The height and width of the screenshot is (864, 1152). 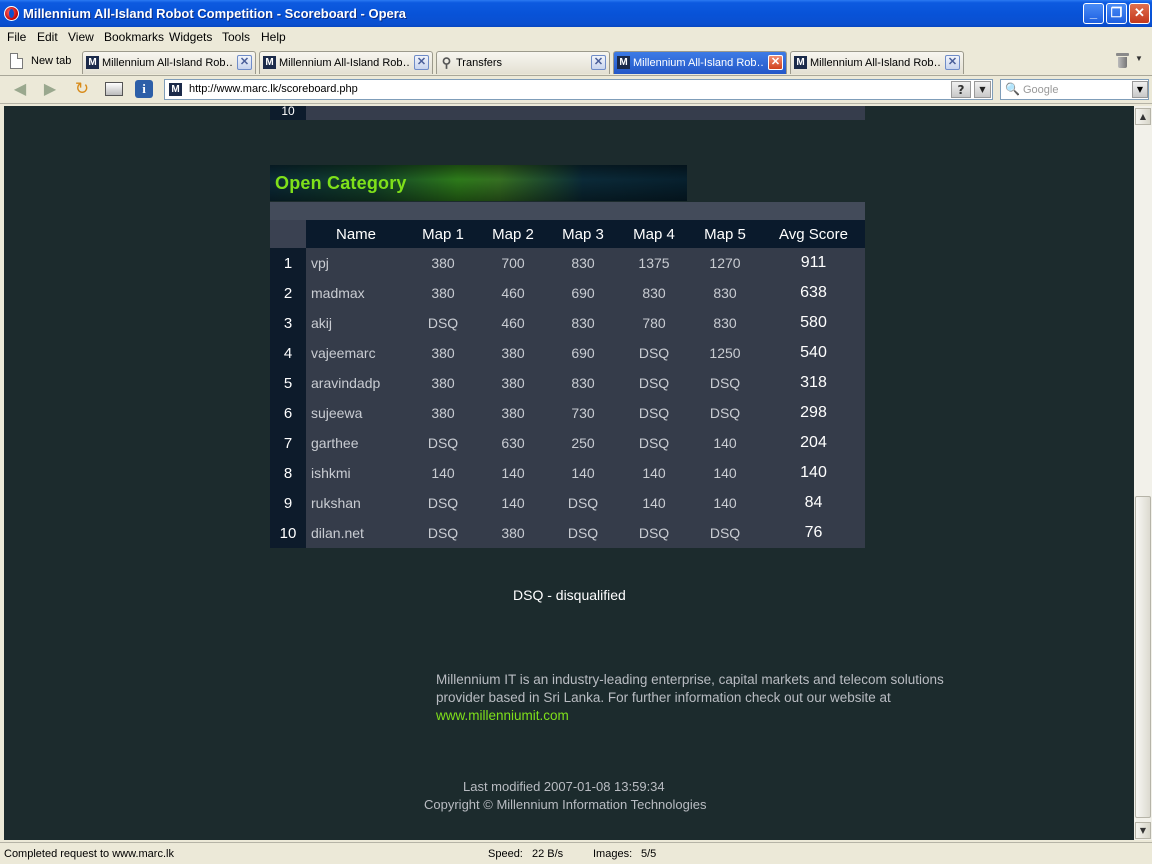 I want to click on menu-help: Help, so click(x=273, y=37).